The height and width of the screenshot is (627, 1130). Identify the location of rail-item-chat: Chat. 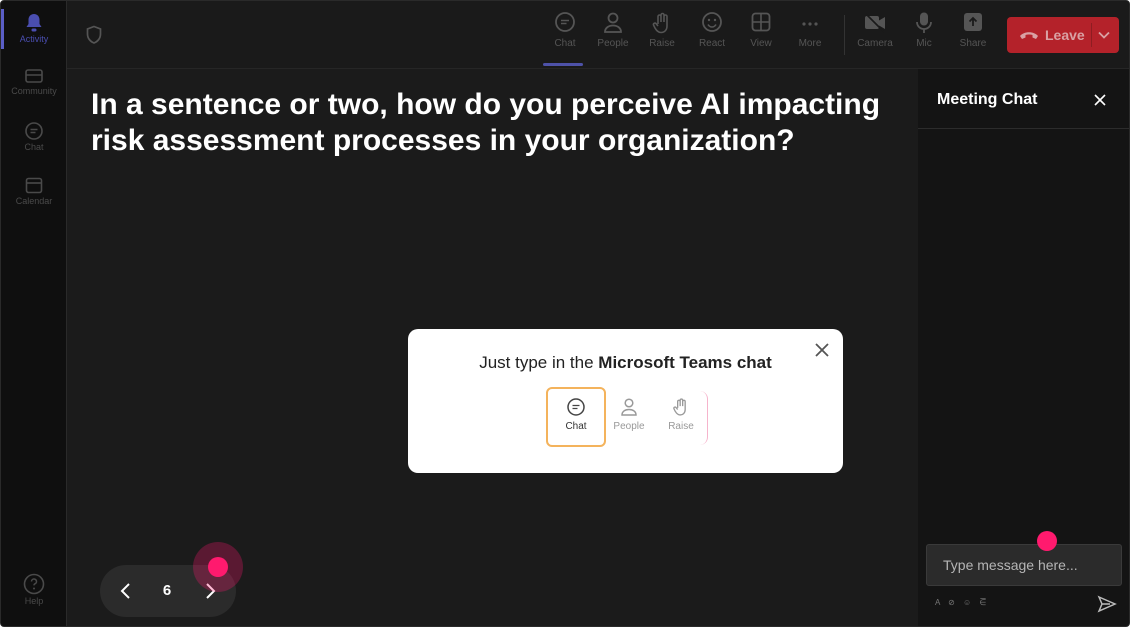
(34, 136).